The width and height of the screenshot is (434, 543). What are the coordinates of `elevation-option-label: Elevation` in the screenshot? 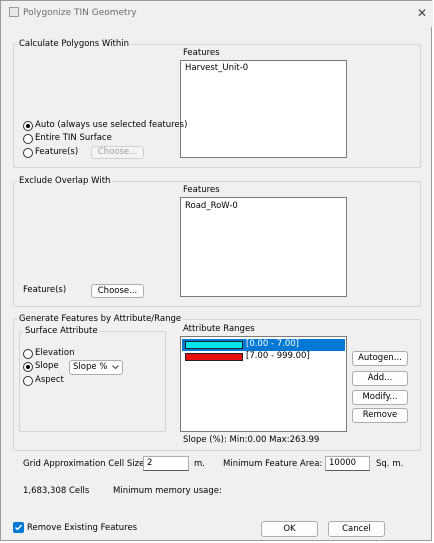 It's located at (54, 353).